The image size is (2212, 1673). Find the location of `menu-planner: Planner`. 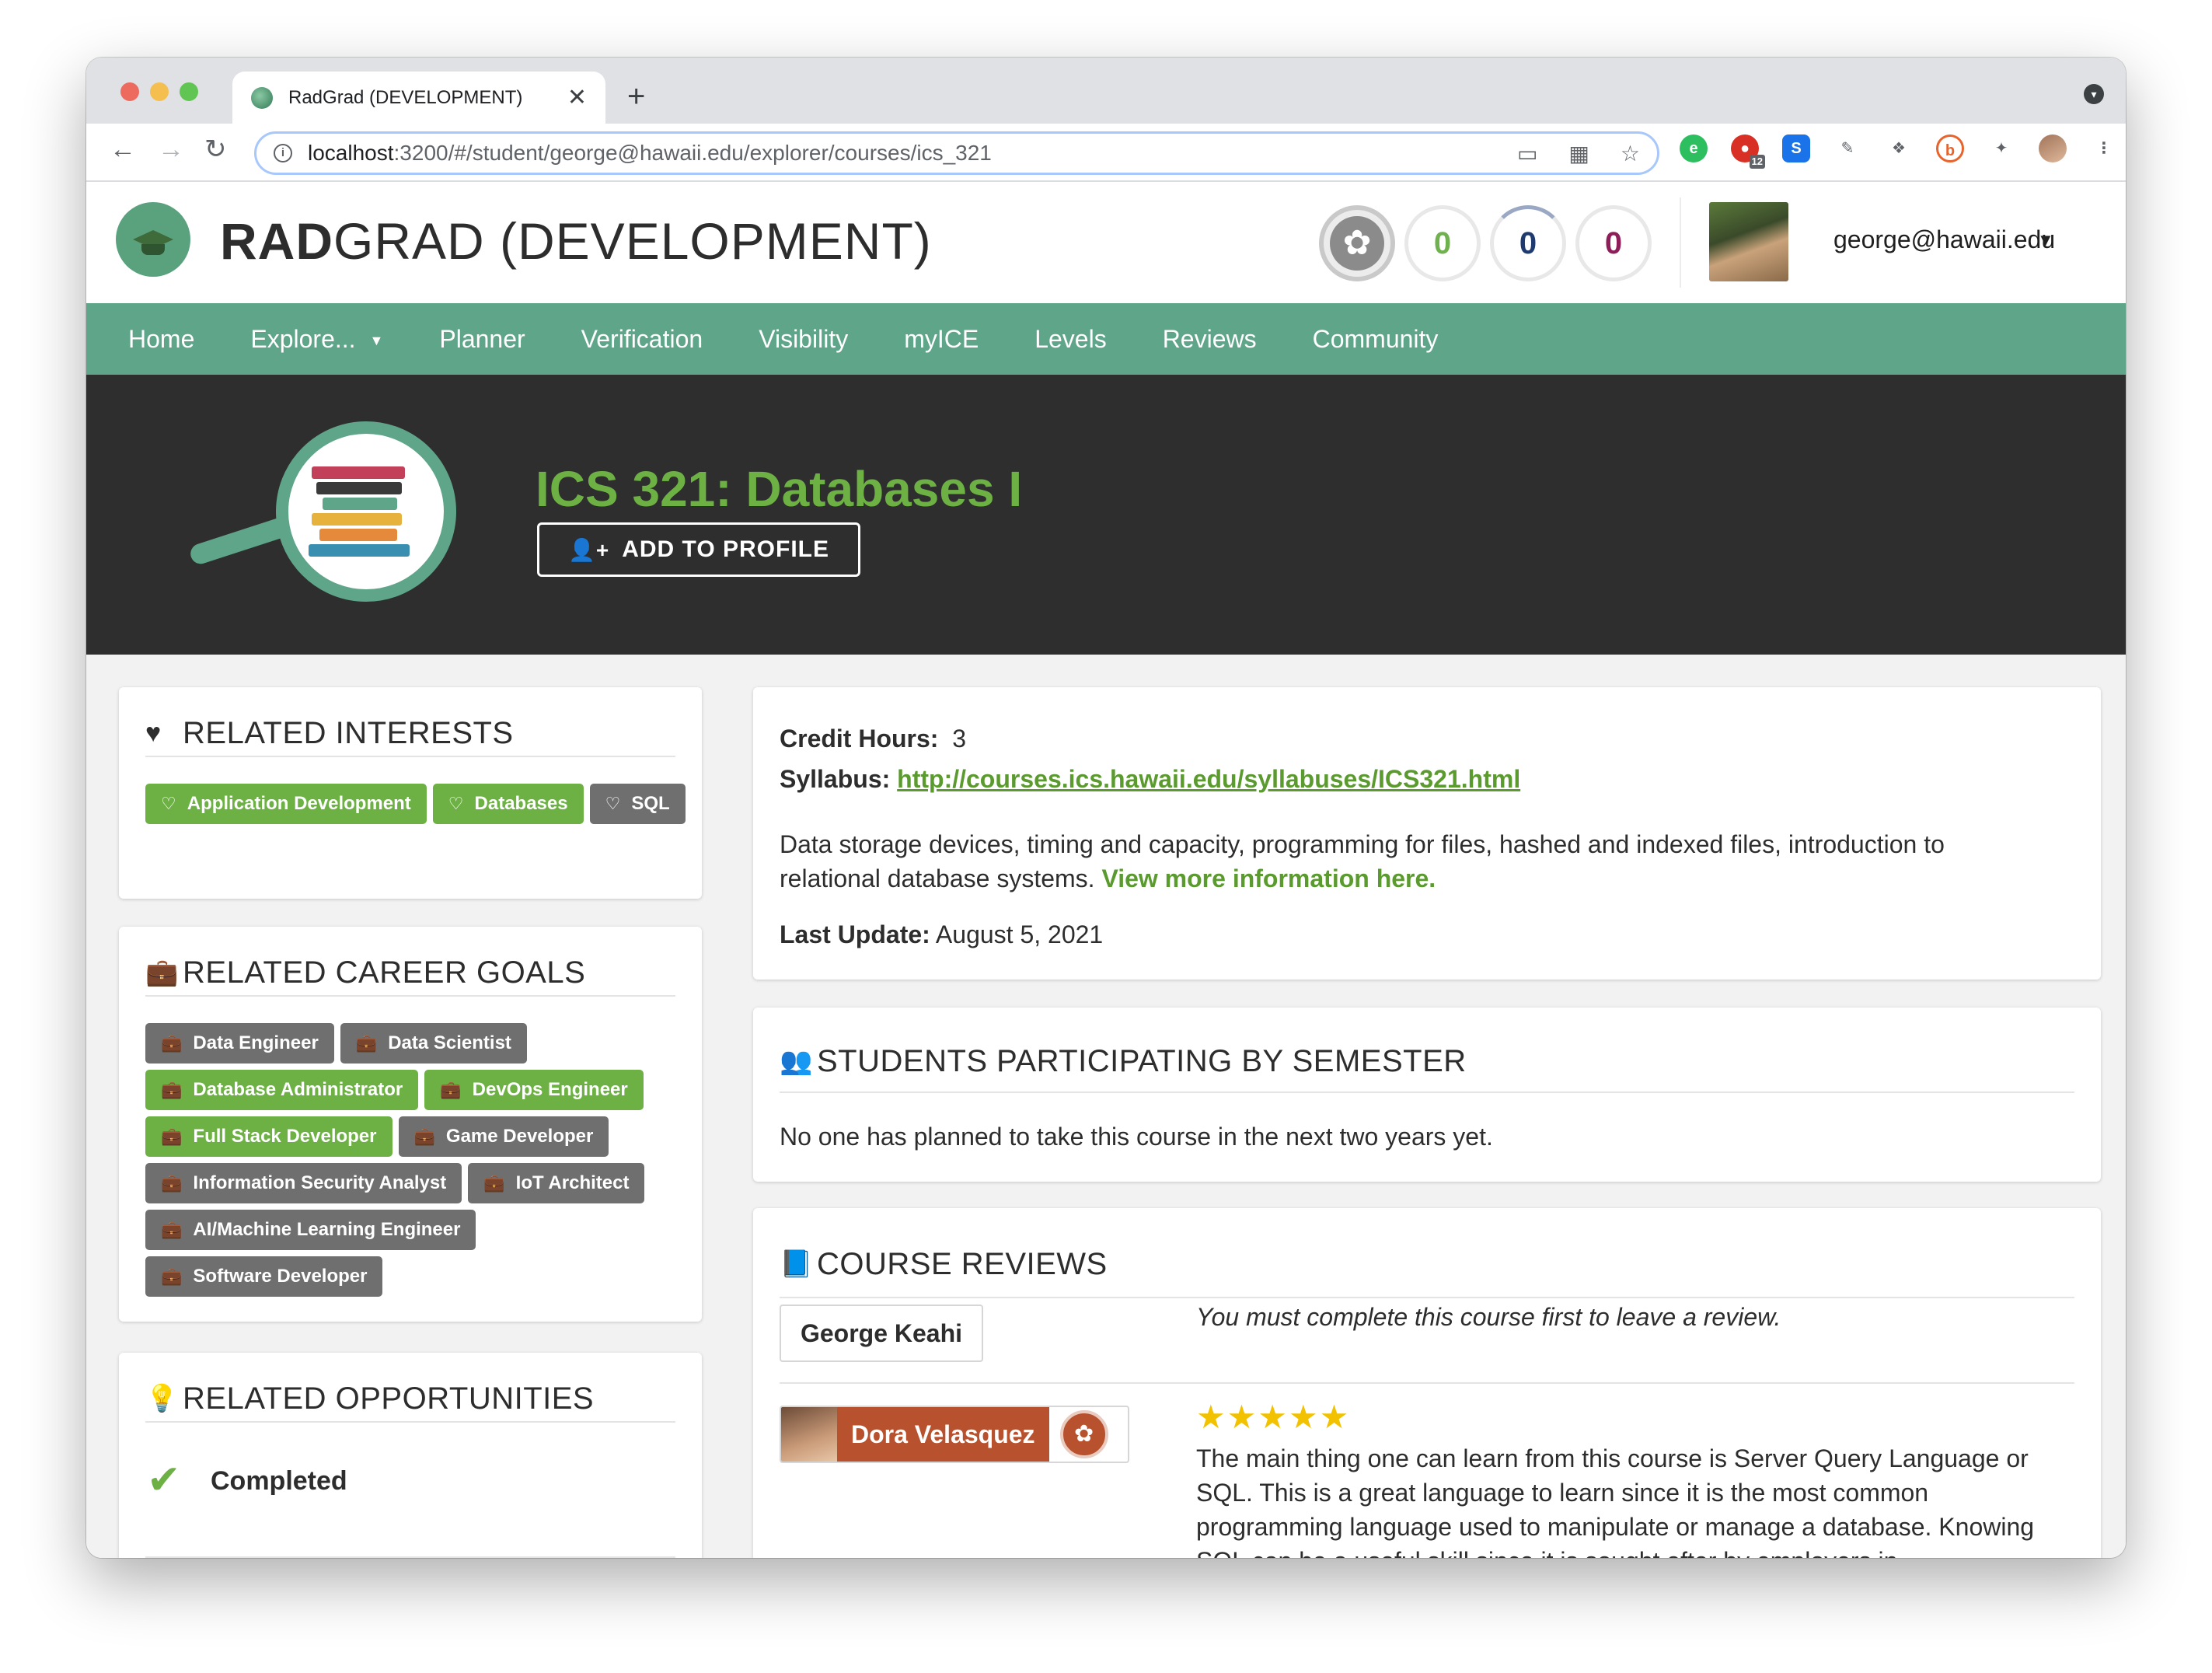

menu-planner: Planner is located at coordinates (482, 340).